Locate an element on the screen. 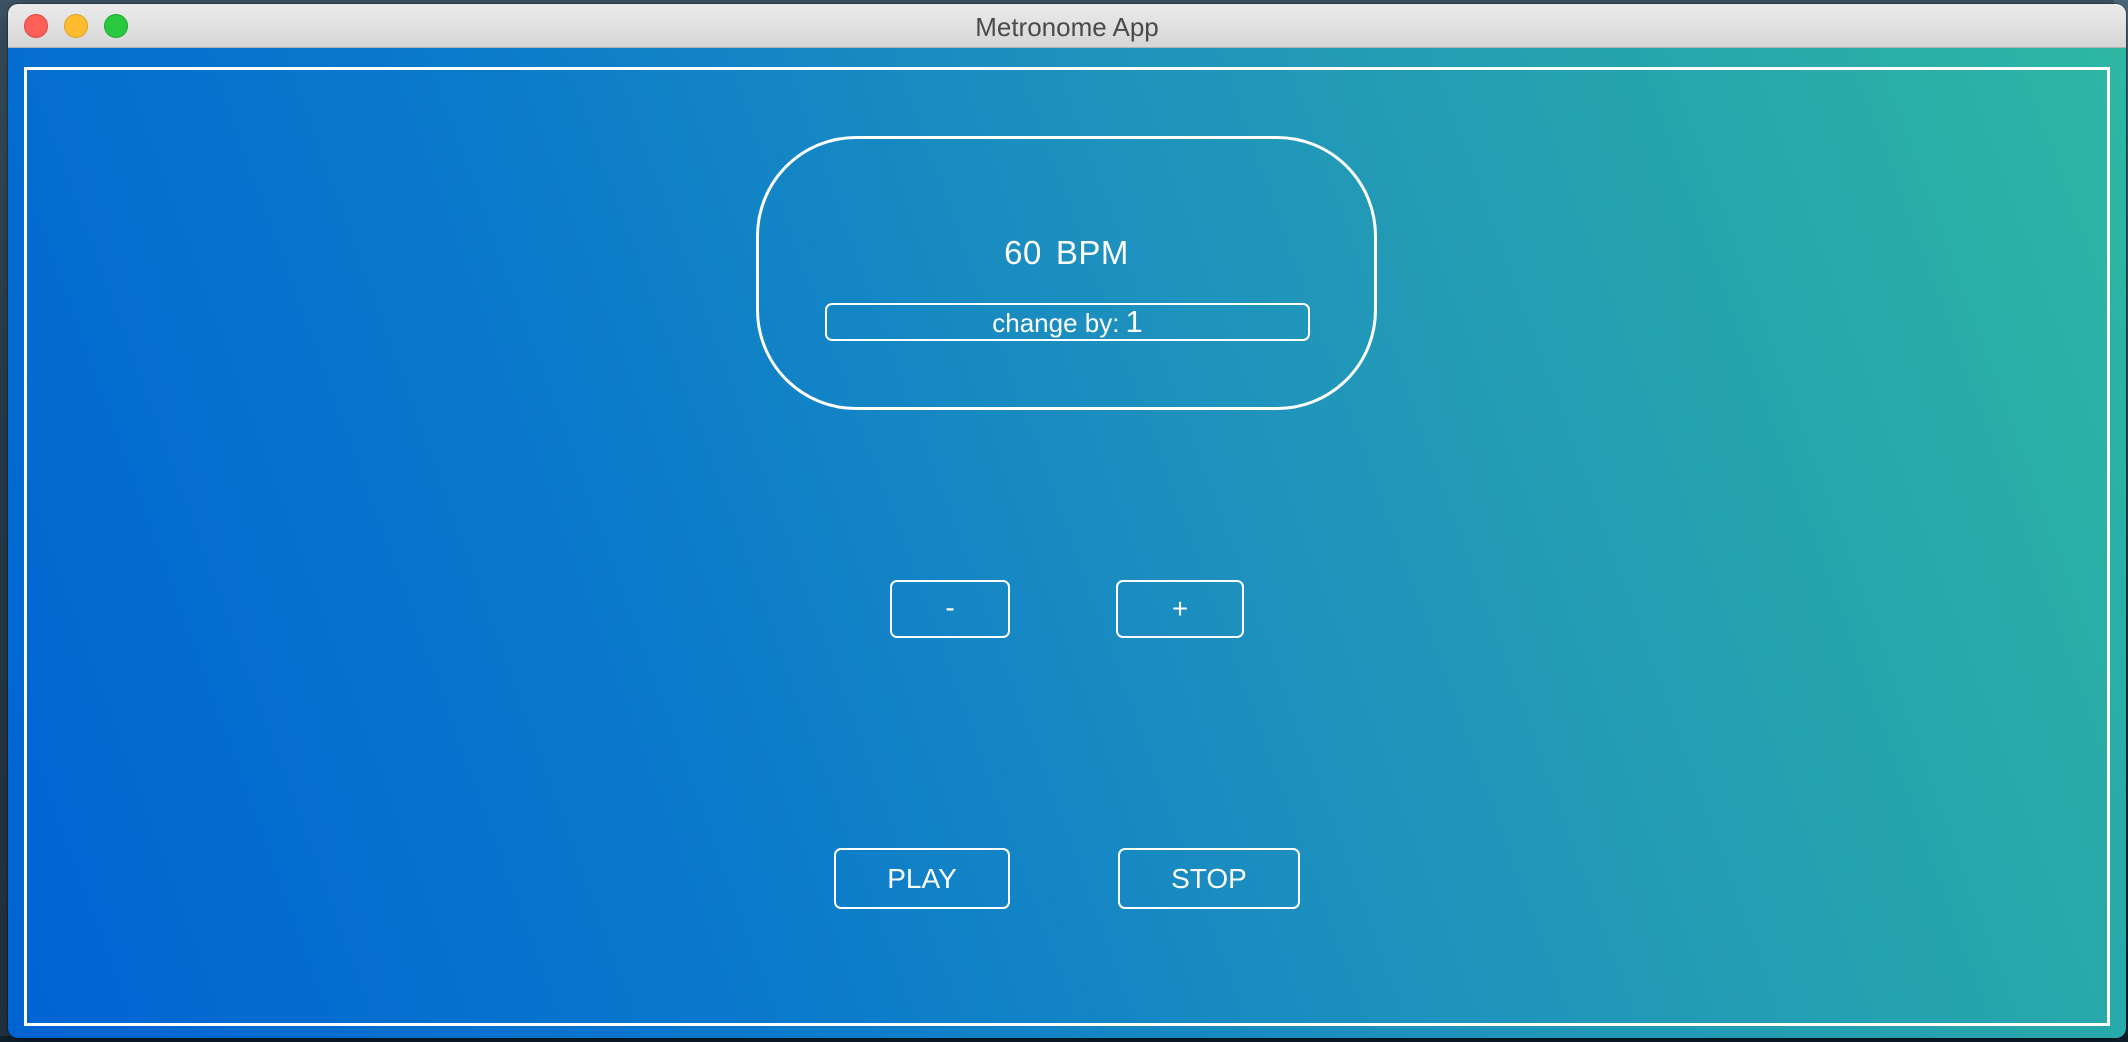 The height and width of the screenshot is (1042, 2128). window-title: Metronome App is located at coordinates (1067, 27).